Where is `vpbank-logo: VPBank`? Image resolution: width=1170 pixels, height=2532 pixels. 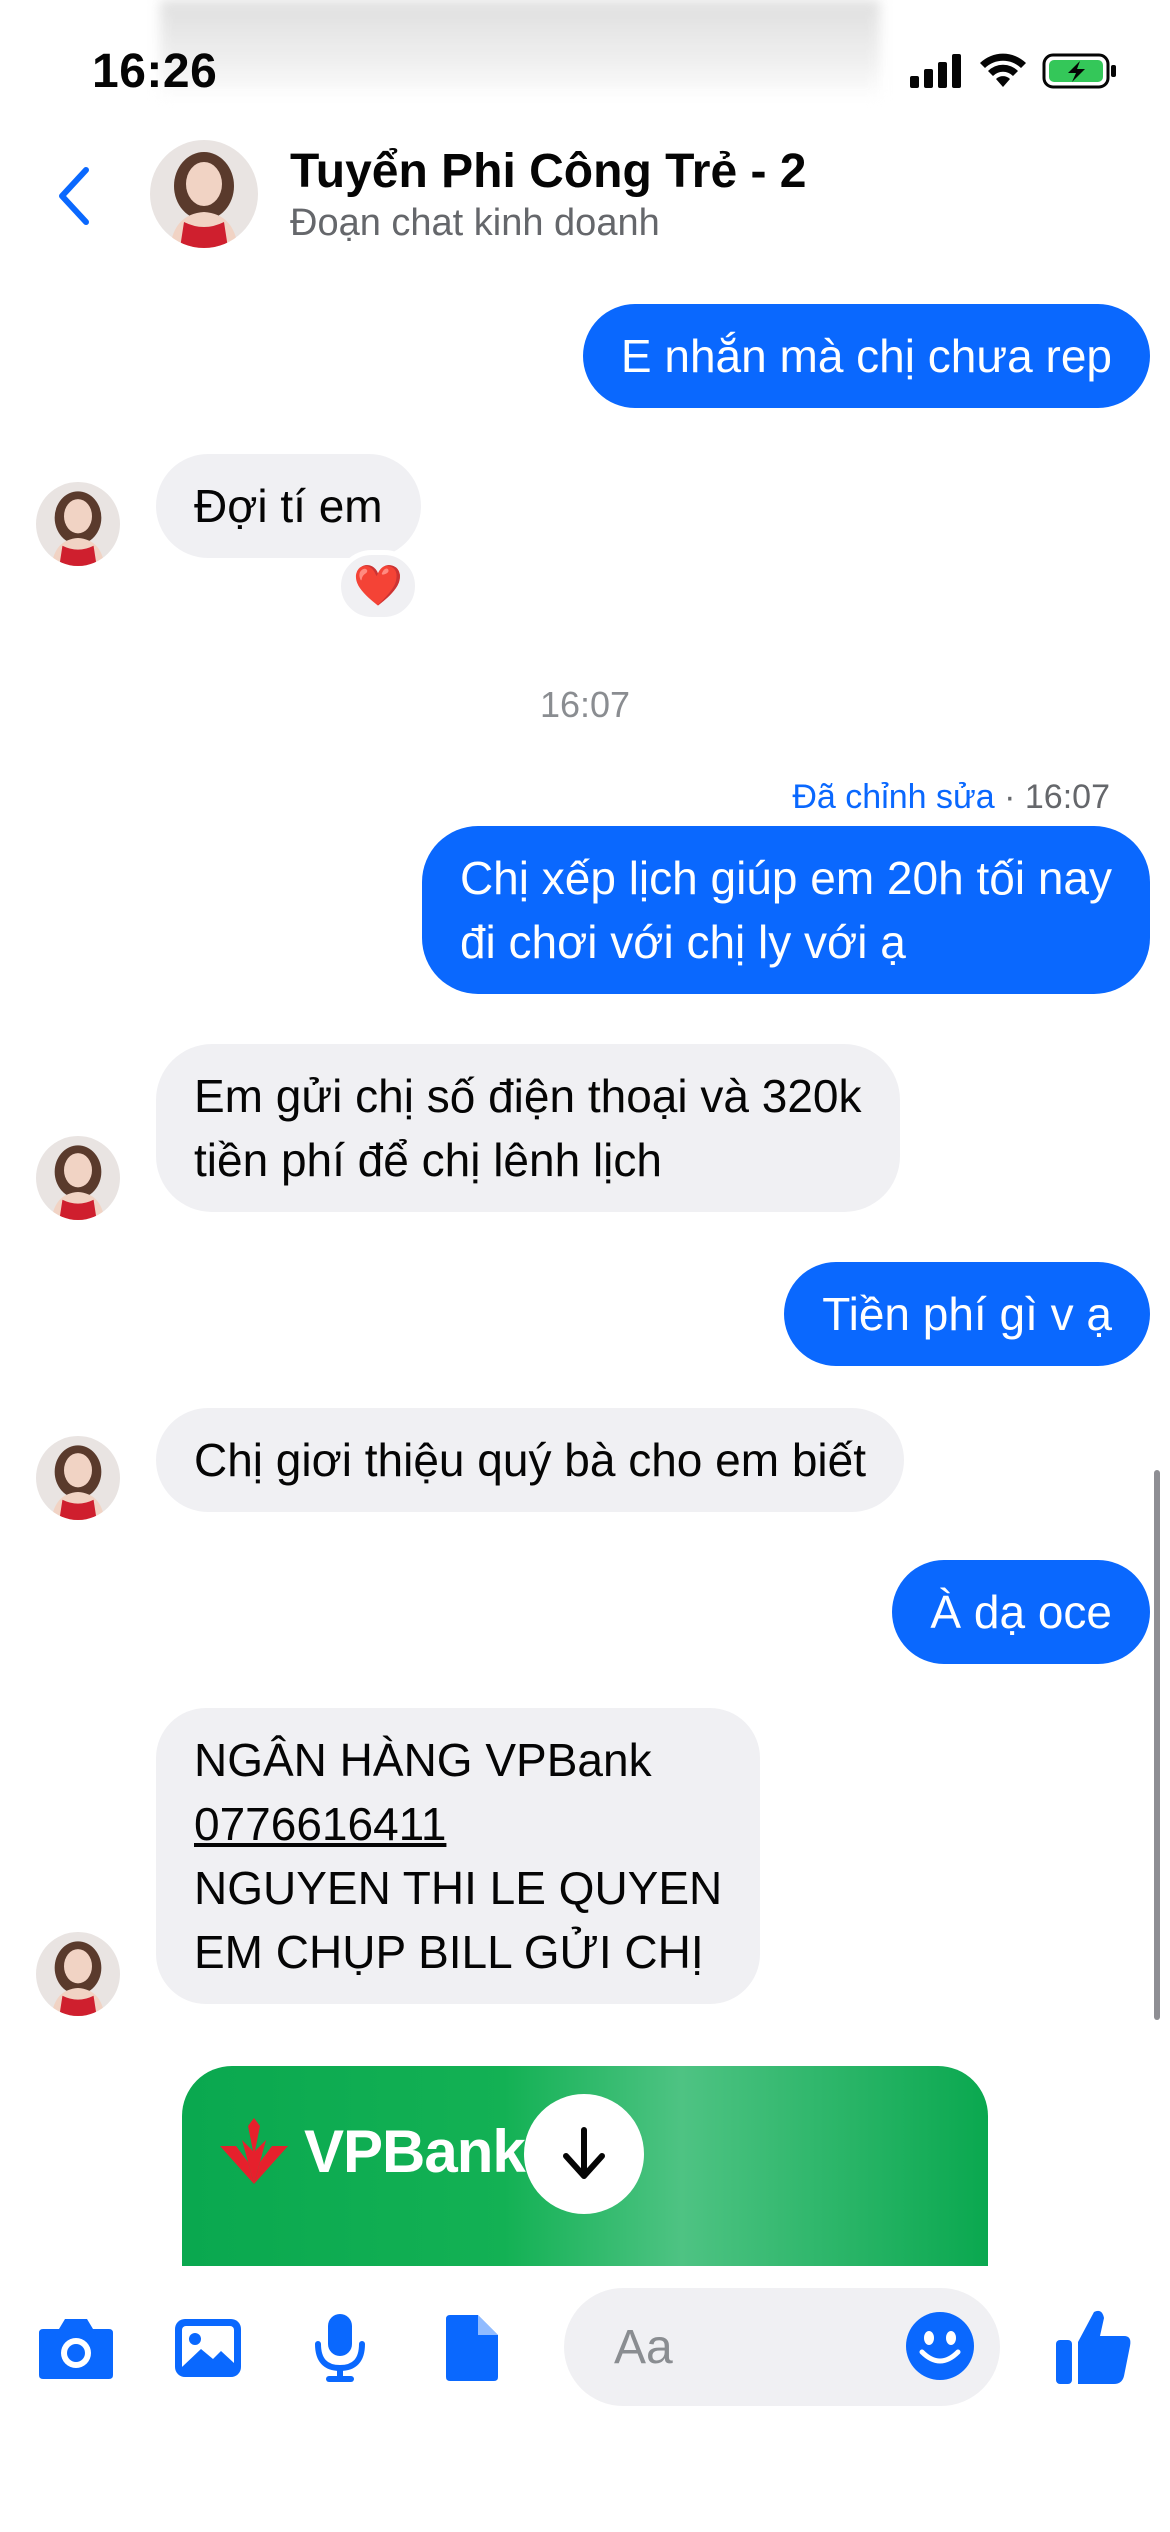 vpbank-logo: VPBank is located at coordinates (370, 2151).